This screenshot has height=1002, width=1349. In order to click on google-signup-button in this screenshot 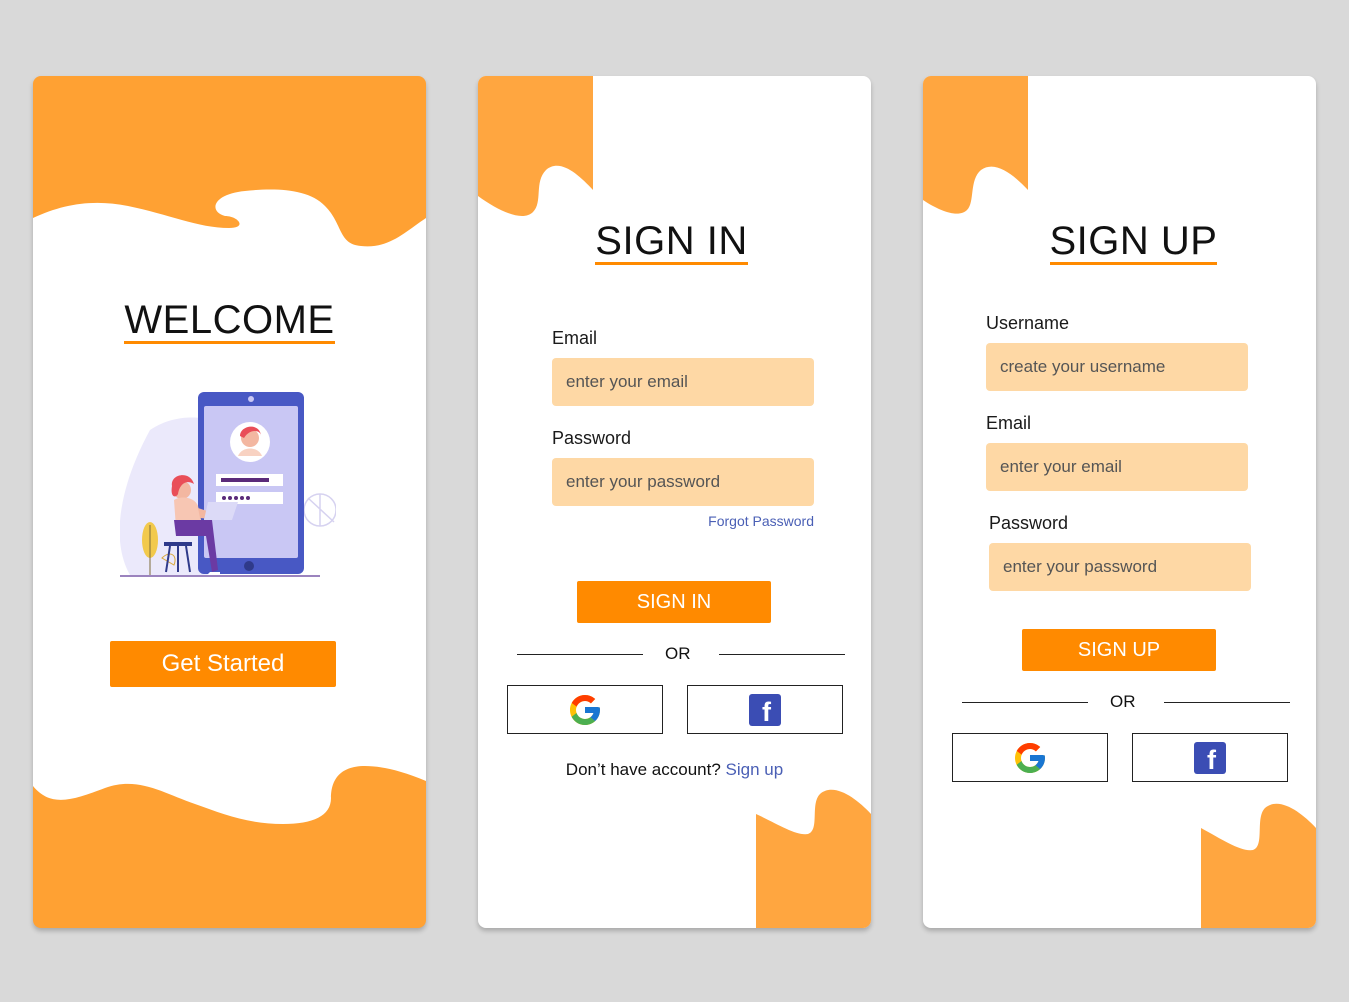, I will do `click(1030, 757)`.